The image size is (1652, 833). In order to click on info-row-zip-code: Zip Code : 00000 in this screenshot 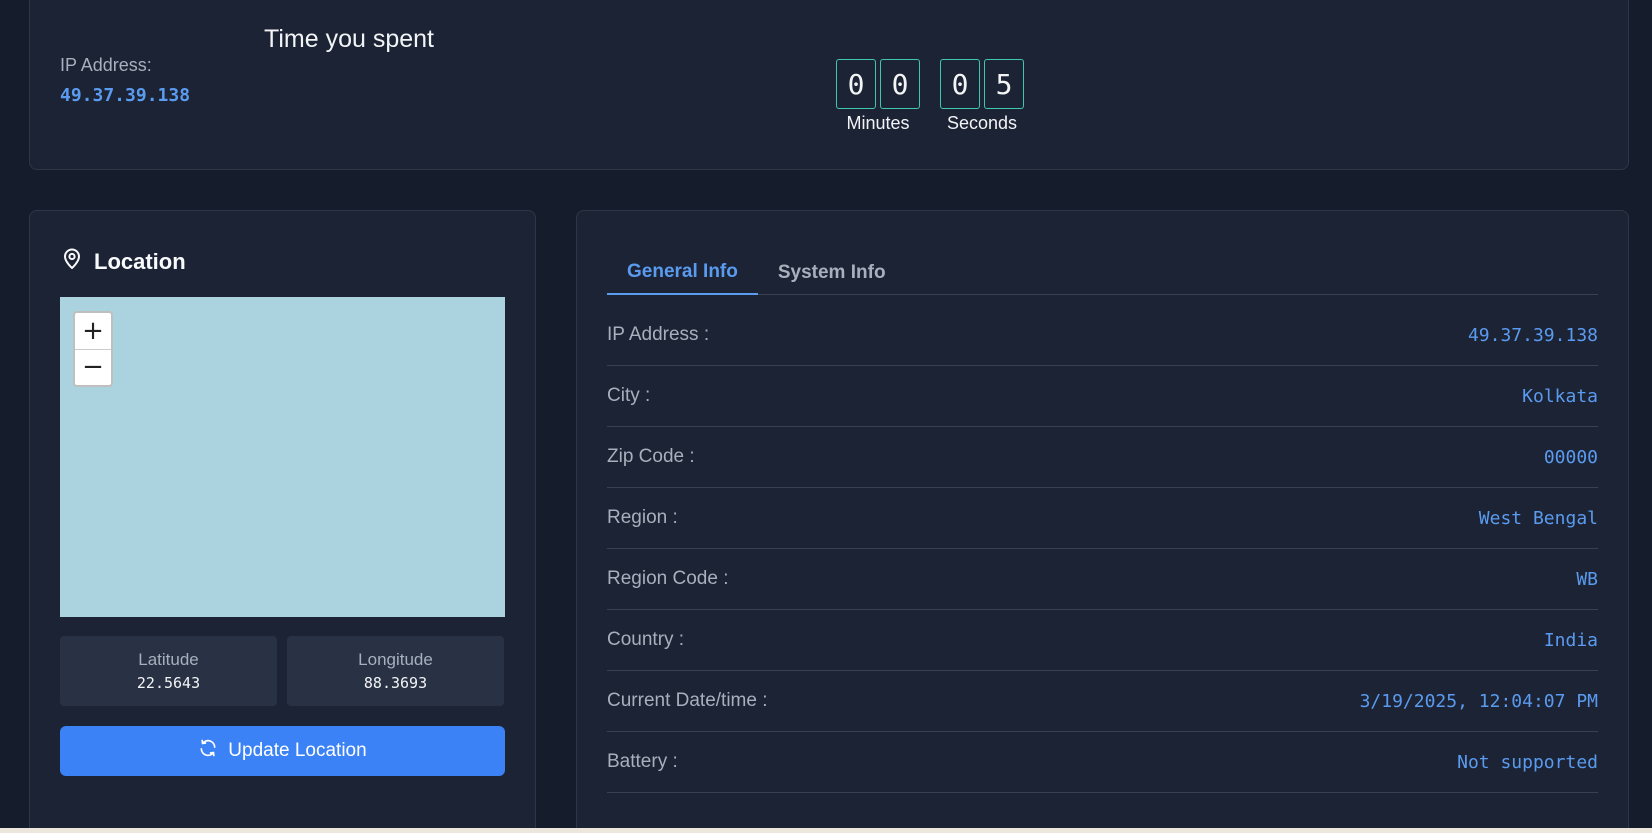, I will do `click(1102, 457)`.